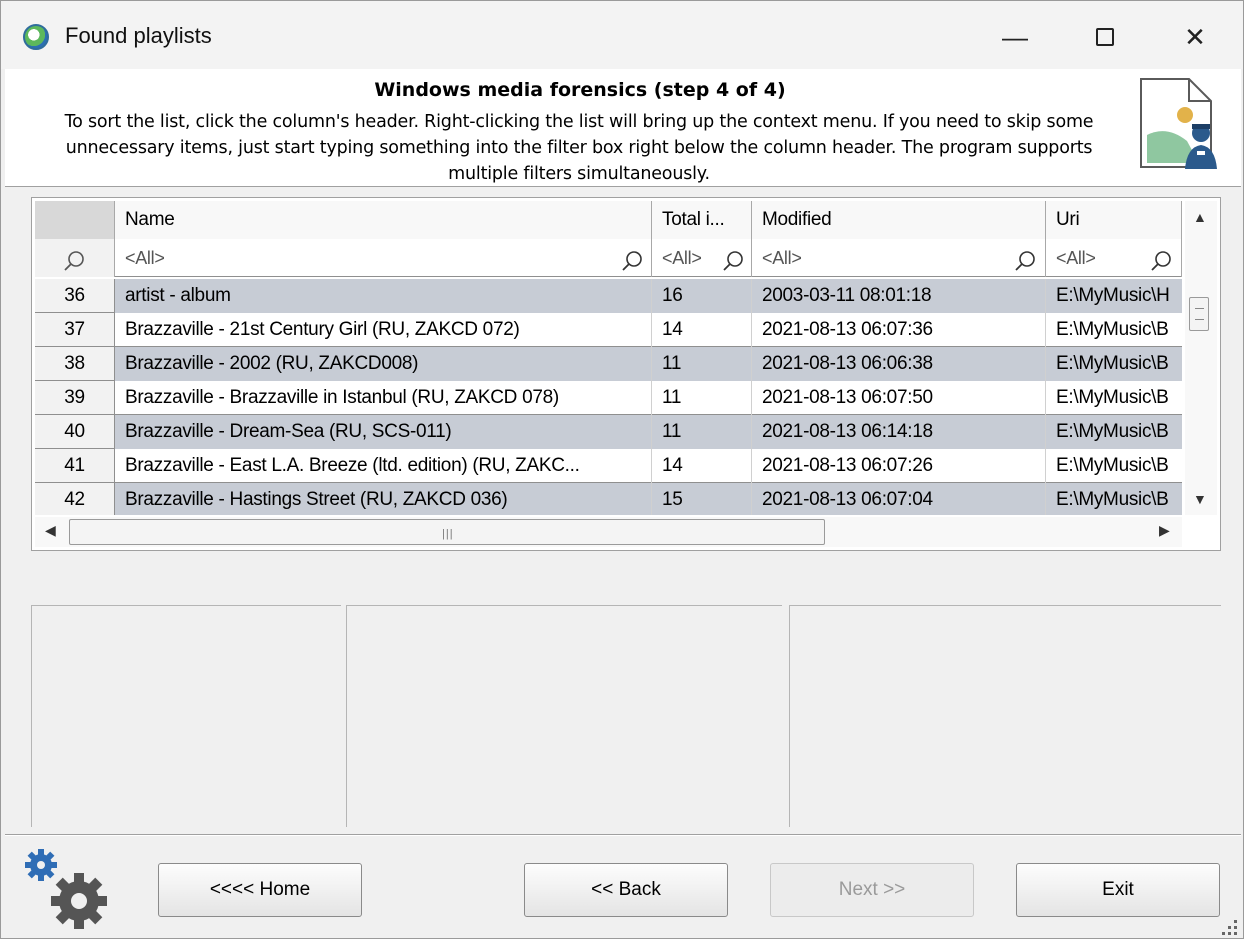 The width and height of the screenshot is (1244, 939). What do you see at coordinates (1076, 258) in the screenshot?
I see `filter-uri-placeholder: <All>` at bounding box center [1076, 258].